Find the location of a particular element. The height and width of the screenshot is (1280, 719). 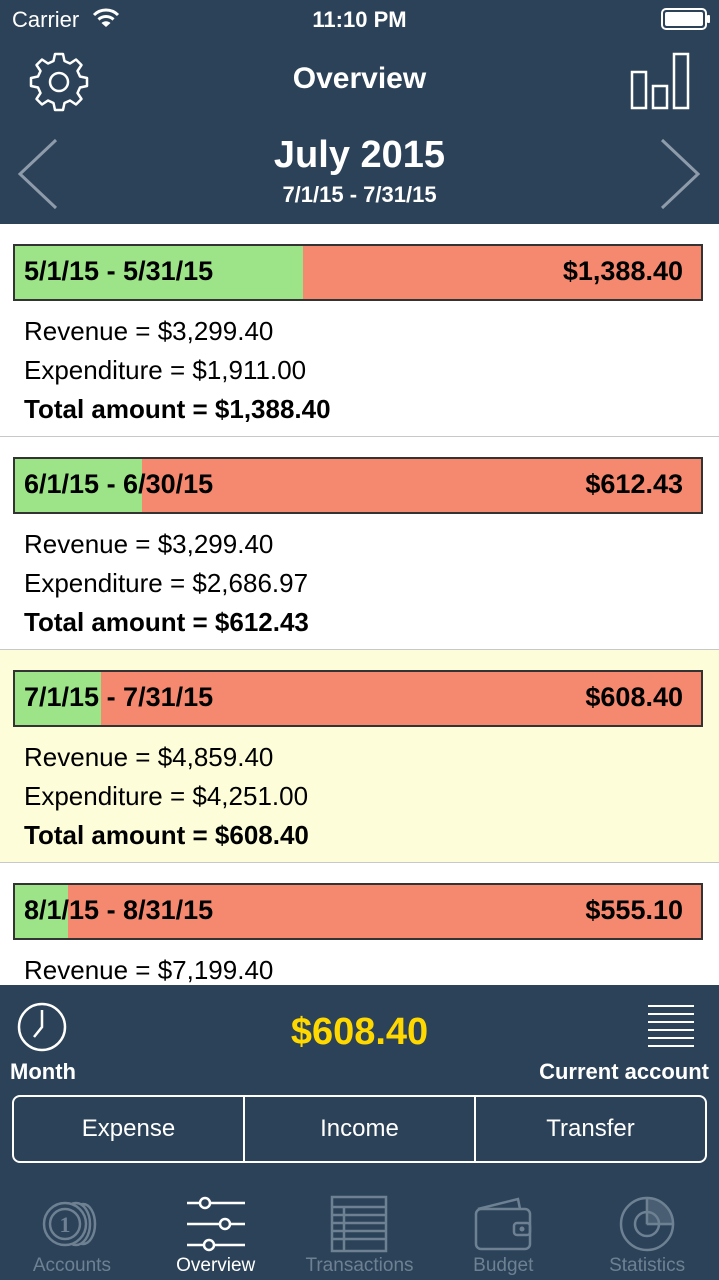

period-bar: 6/1/15 - 6/30/15 $612.43 is located at coordinates (358, 485).